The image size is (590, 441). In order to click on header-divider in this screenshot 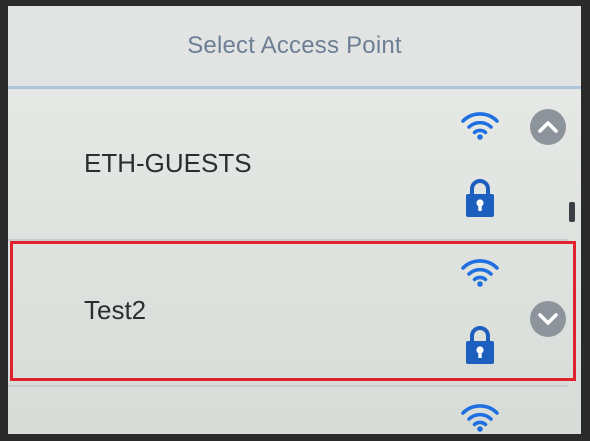, I will do `click(294, 87)`.